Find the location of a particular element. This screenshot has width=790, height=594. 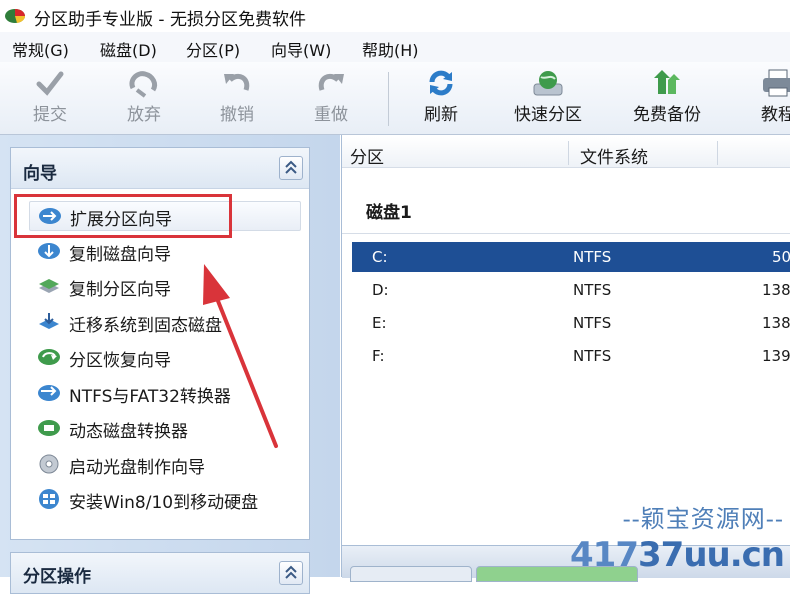

refresh-icon is located at coordinates (441, 83).